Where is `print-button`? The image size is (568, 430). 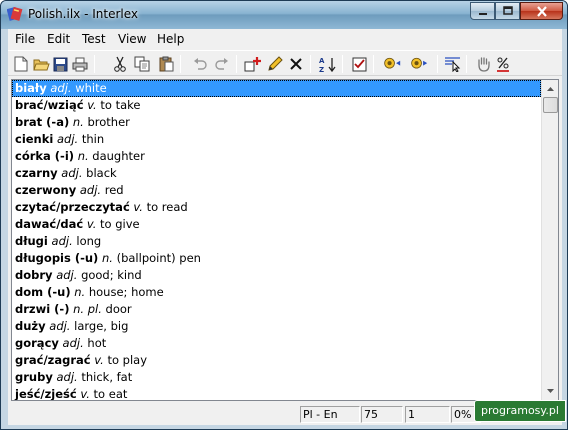
print-button is located at coordinates (80, 64).